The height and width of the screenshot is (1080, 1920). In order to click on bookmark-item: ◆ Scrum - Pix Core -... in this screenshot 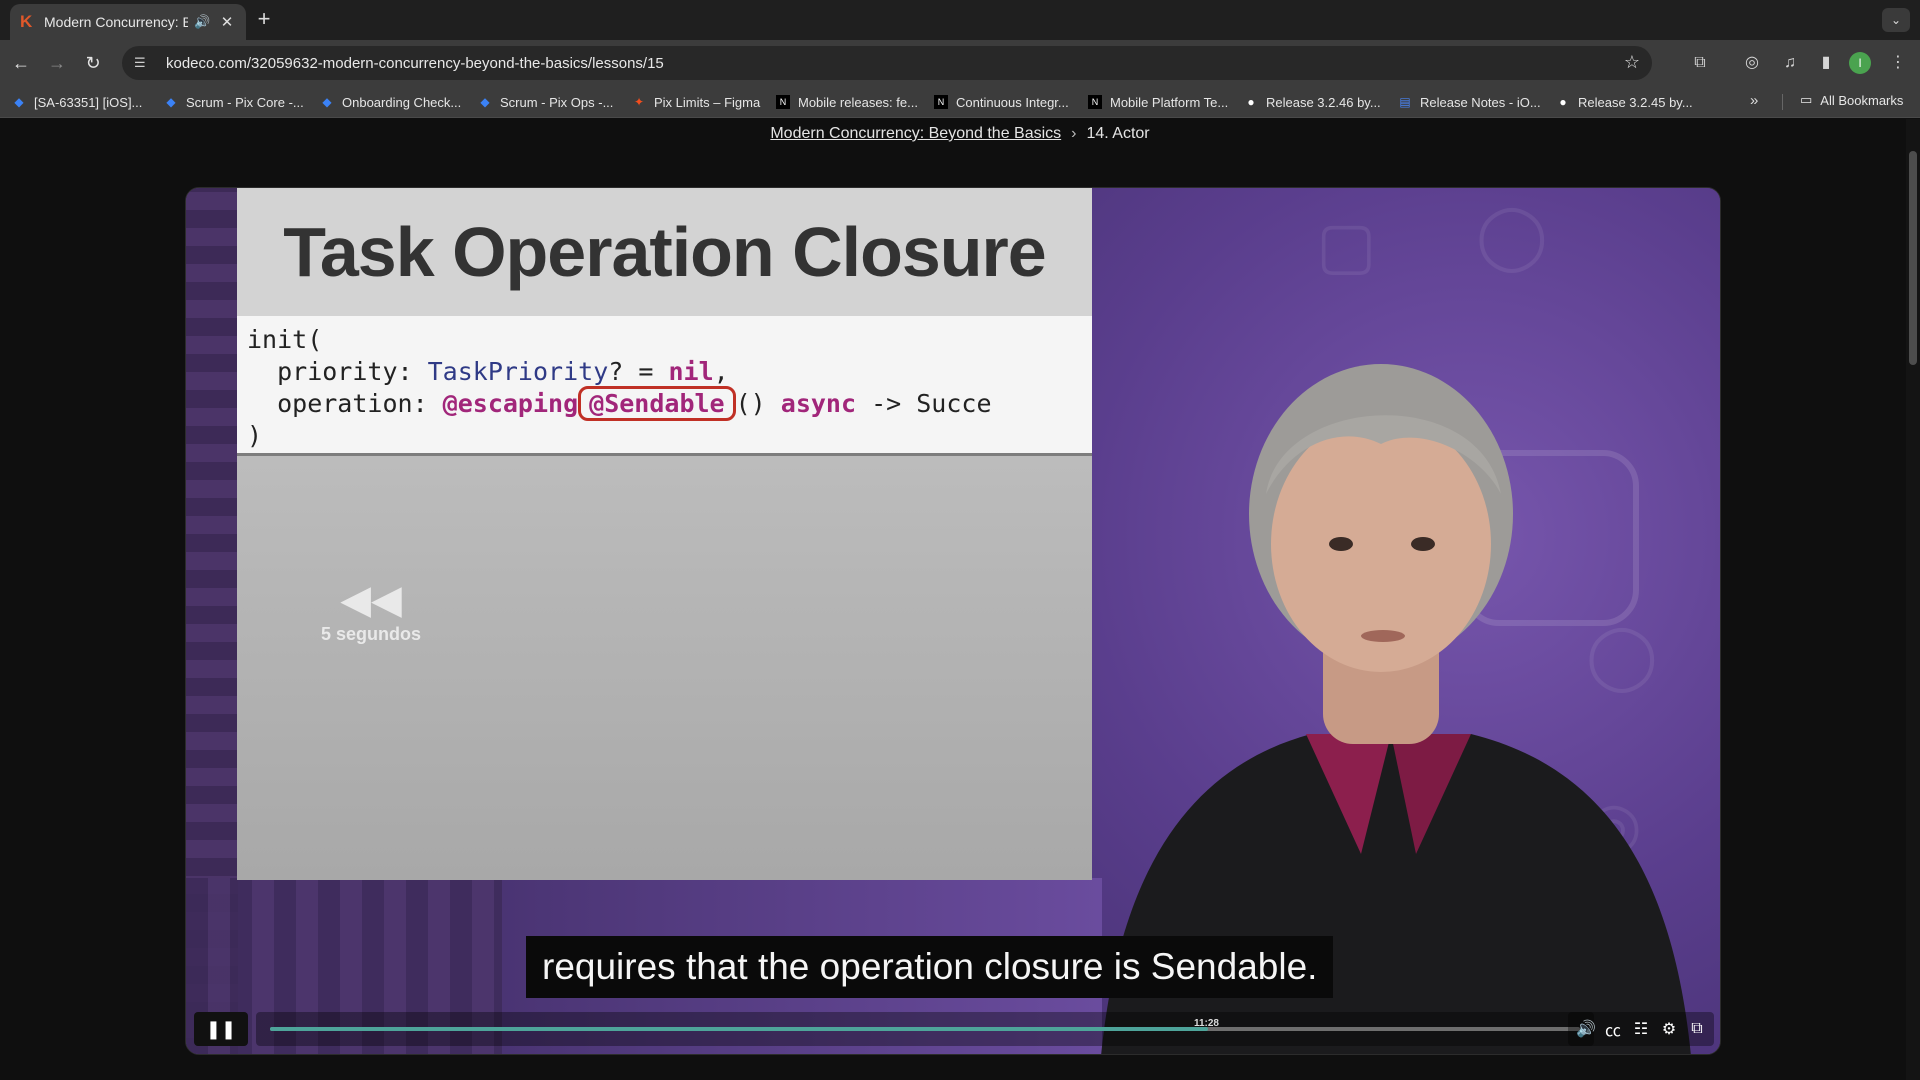, I will do `click(234, 102)`.